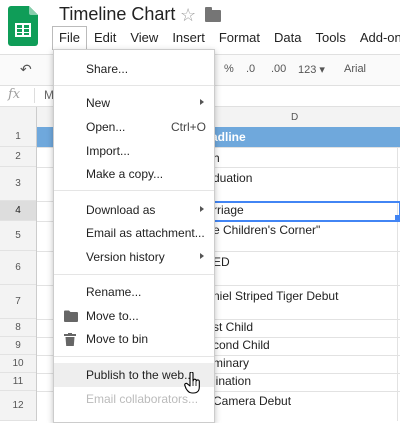 This screenshot has height=423, width=400. I want to click on menu-insert: Insert, so click(188, 38).